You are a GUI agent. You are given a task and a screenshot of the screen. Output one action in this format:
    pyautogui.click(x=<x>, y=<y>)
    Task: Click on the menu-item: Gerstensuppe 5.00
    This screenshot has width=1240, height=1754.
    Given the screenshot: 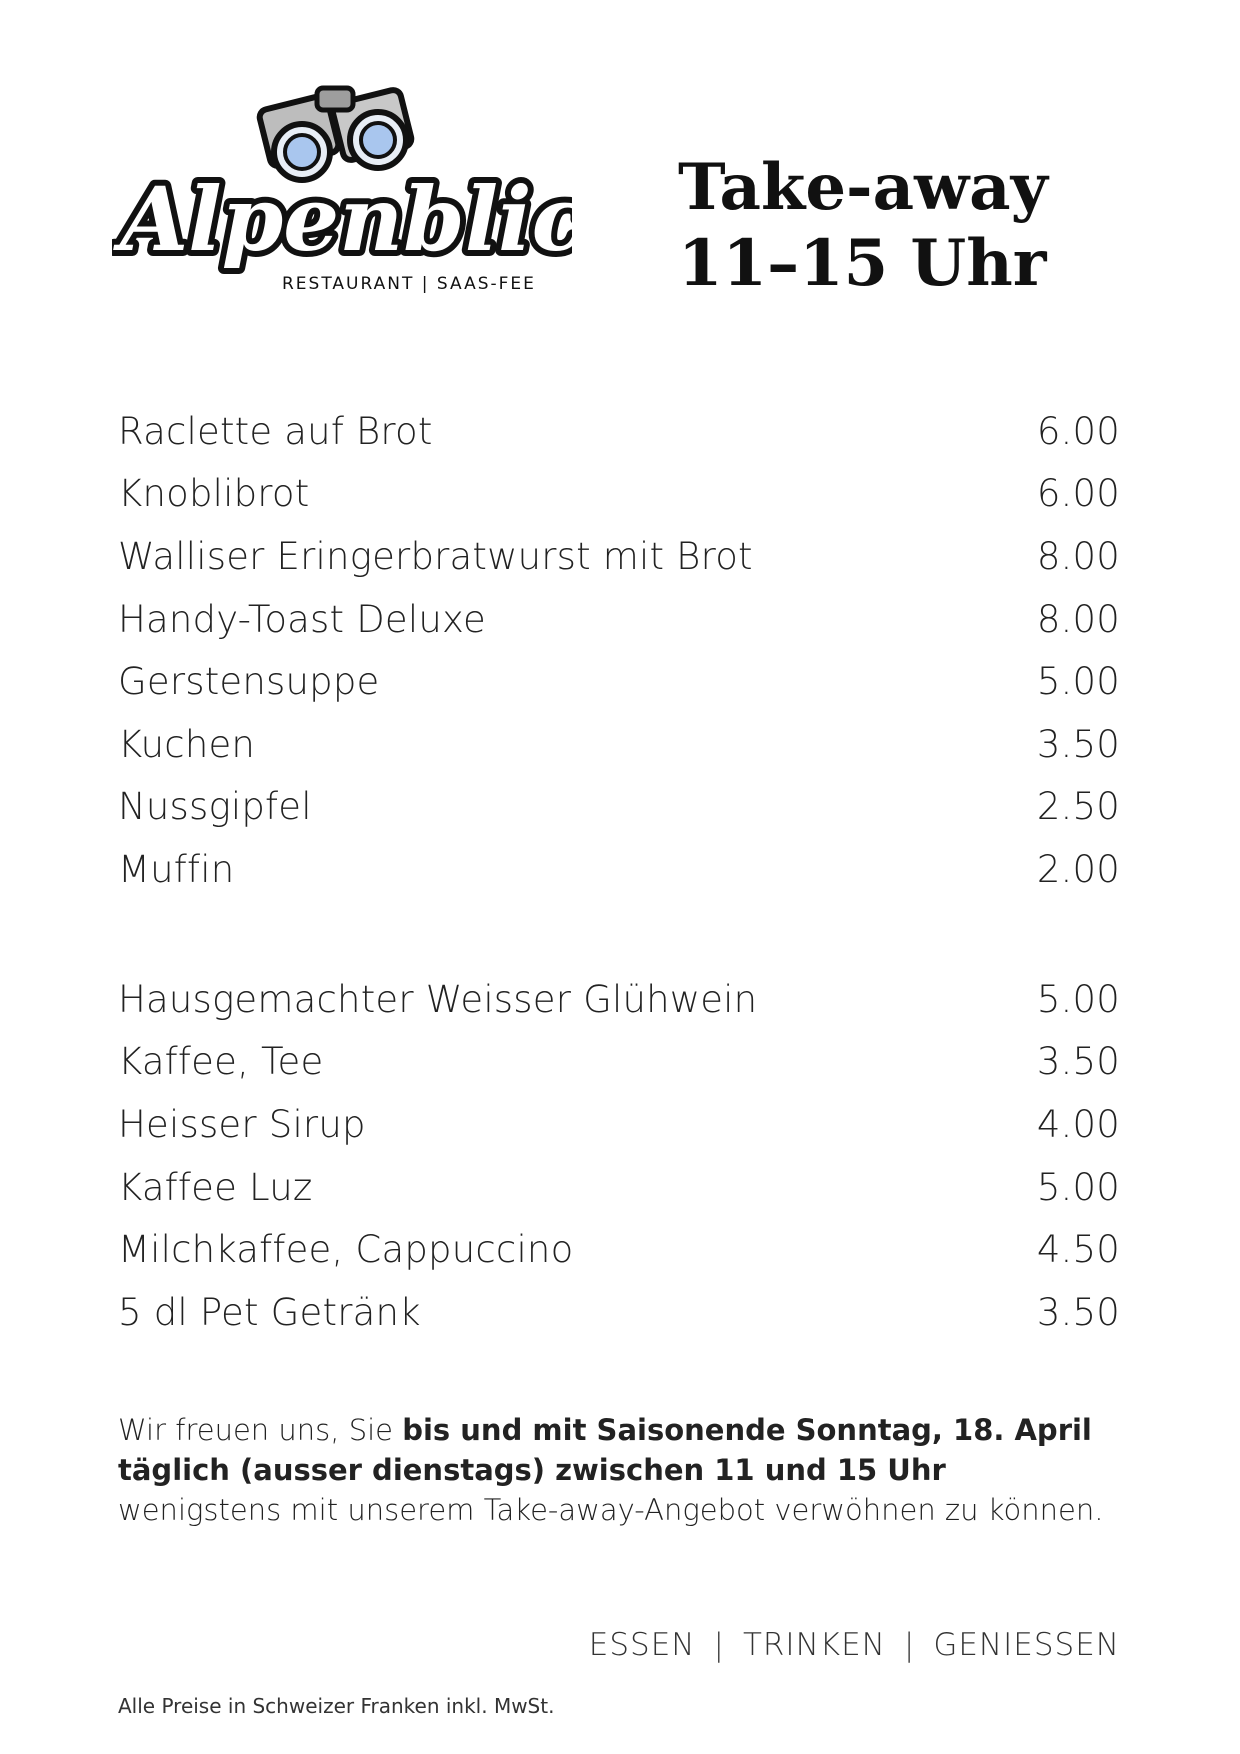 What is the action you would take?
    pyautogui.click(x=619, y=681)
    